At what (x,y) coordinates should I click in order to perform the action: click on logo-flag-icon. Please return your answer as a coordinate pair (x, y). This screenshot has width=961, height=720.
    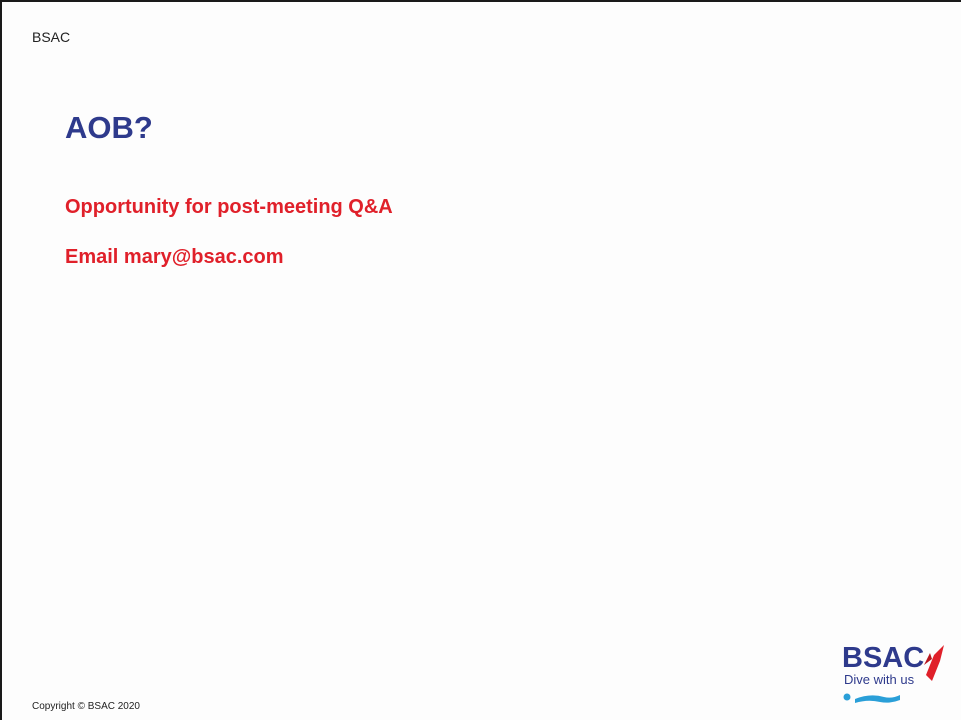
    Looking at the image, I should click on (935, 663).